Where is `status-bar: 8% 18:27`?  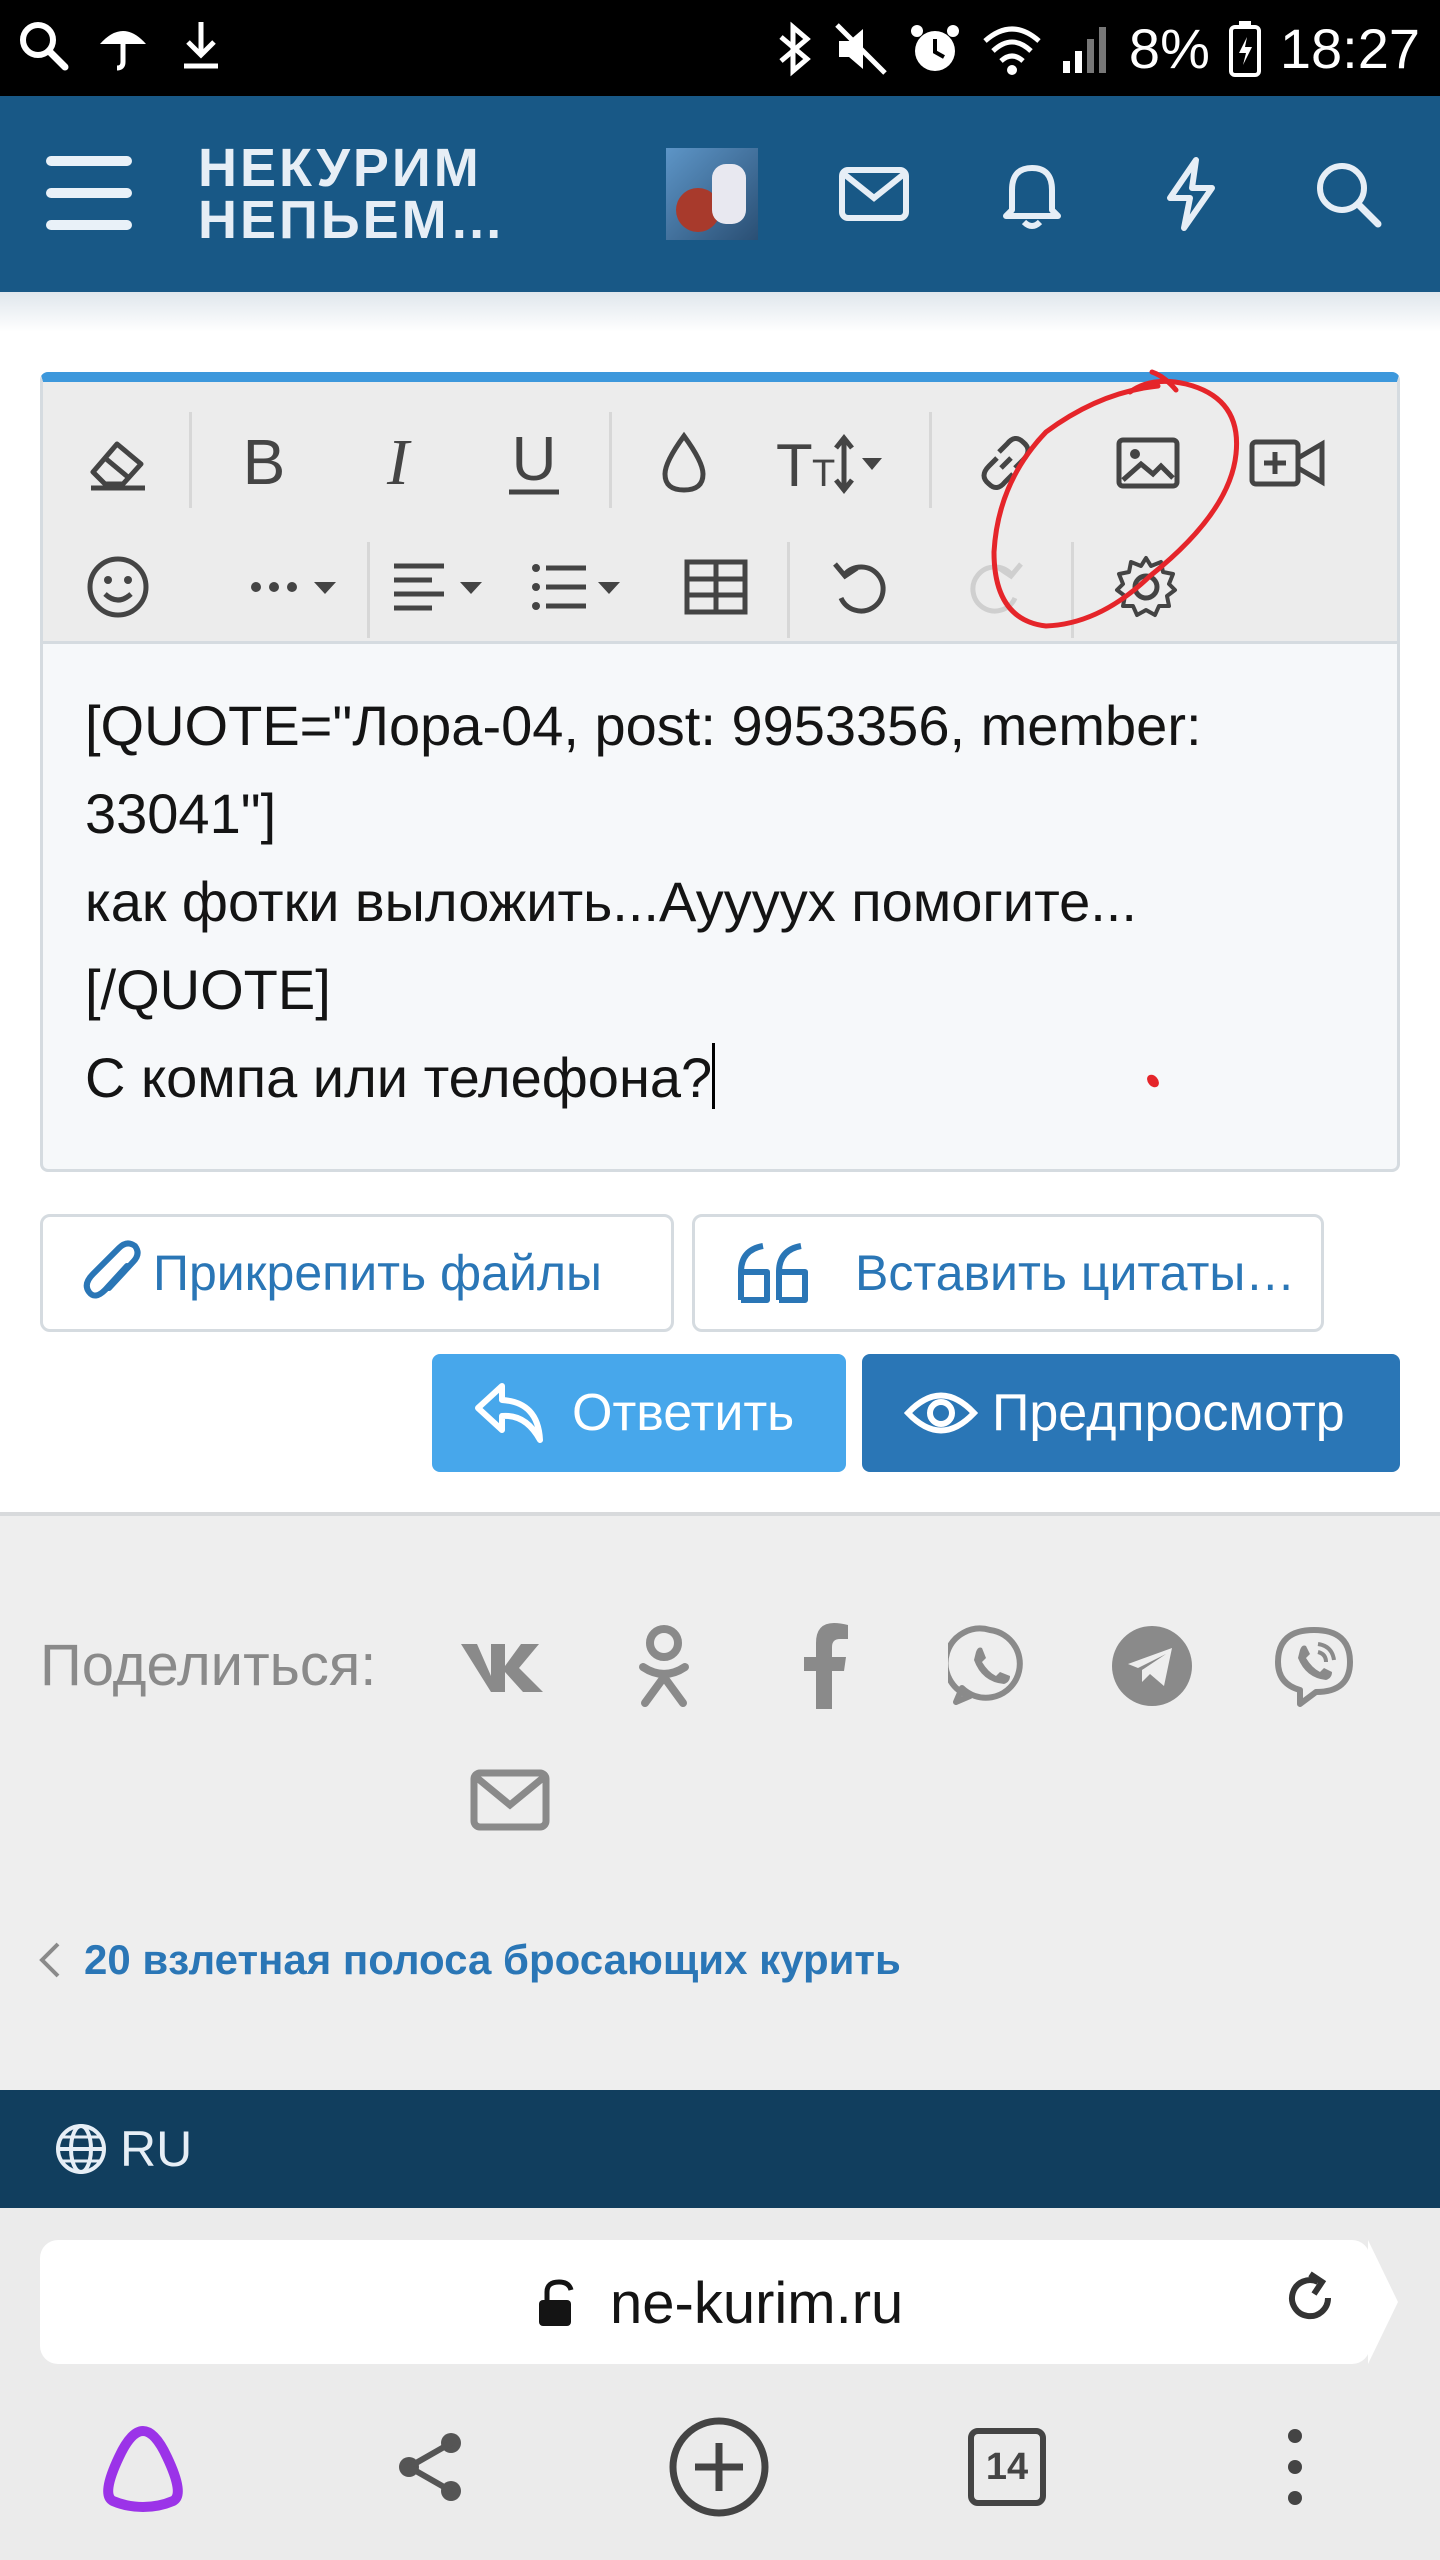
status-bar: 8% 18:27 is located at coordinates (720, 48).